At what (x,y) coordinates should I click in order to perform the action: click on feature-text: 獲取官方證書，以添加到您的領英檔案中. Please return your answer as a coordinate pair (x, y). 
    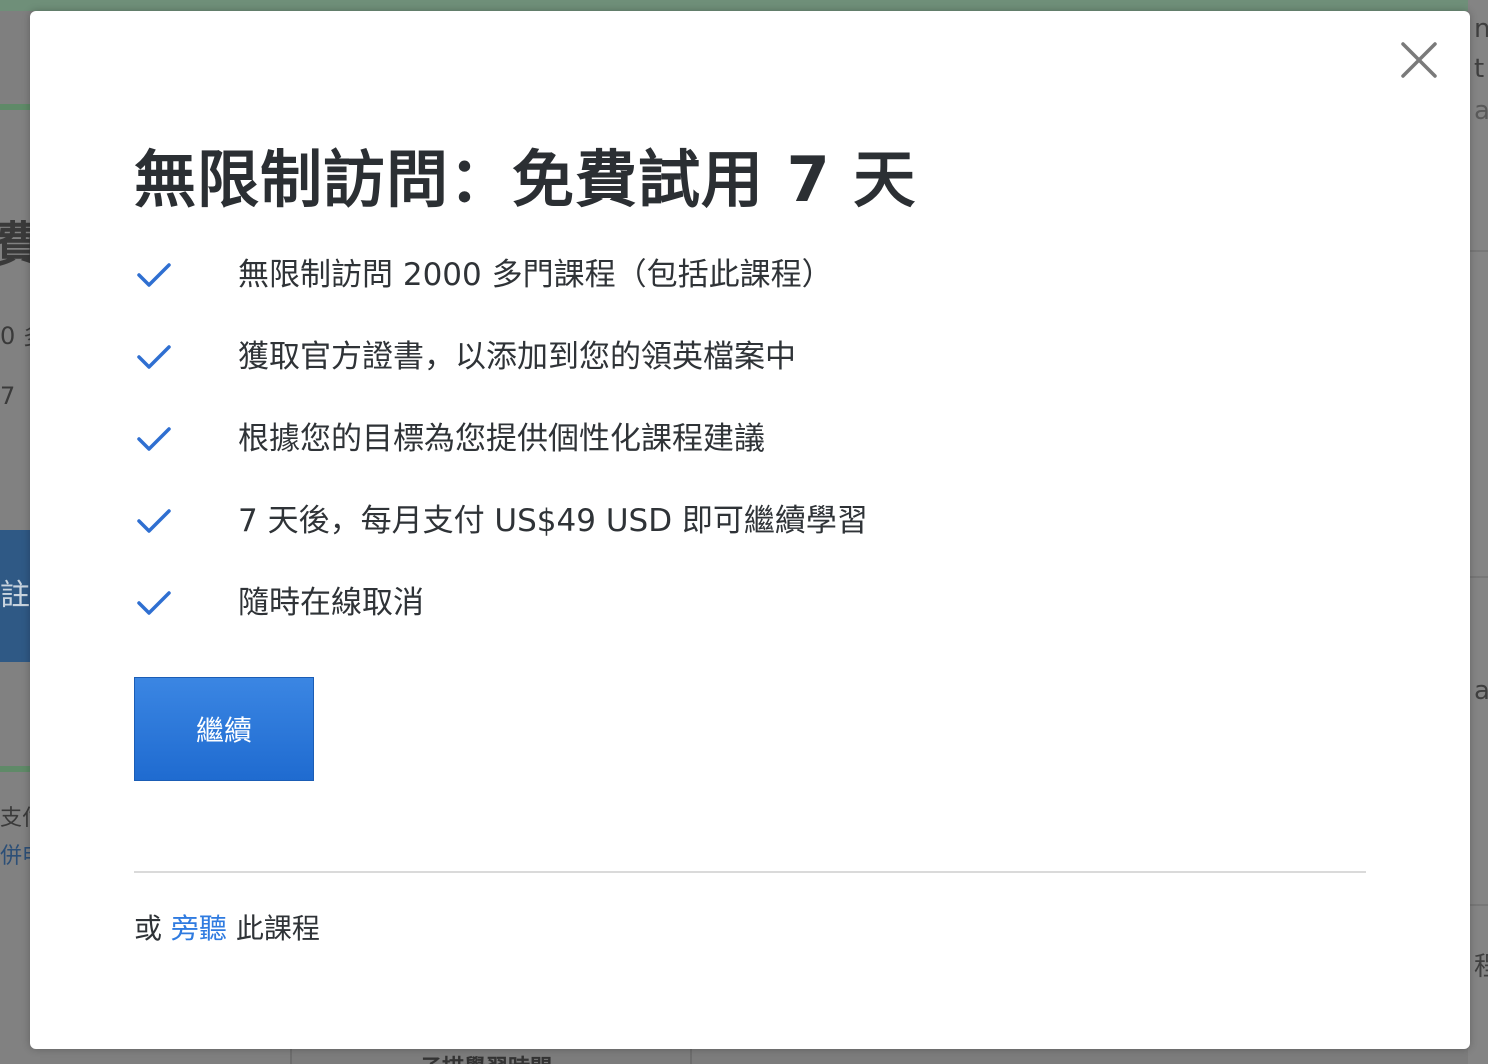
    Looking at the image, I should click on (517, 357).